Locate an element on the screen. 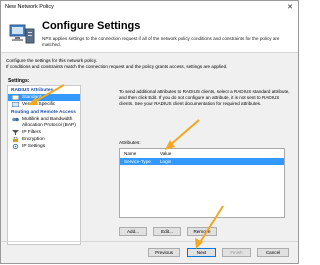 The height and width of the screenshot is (265, 320). nav-item-label: Vendor Specific is located at coordinates (39, 104).